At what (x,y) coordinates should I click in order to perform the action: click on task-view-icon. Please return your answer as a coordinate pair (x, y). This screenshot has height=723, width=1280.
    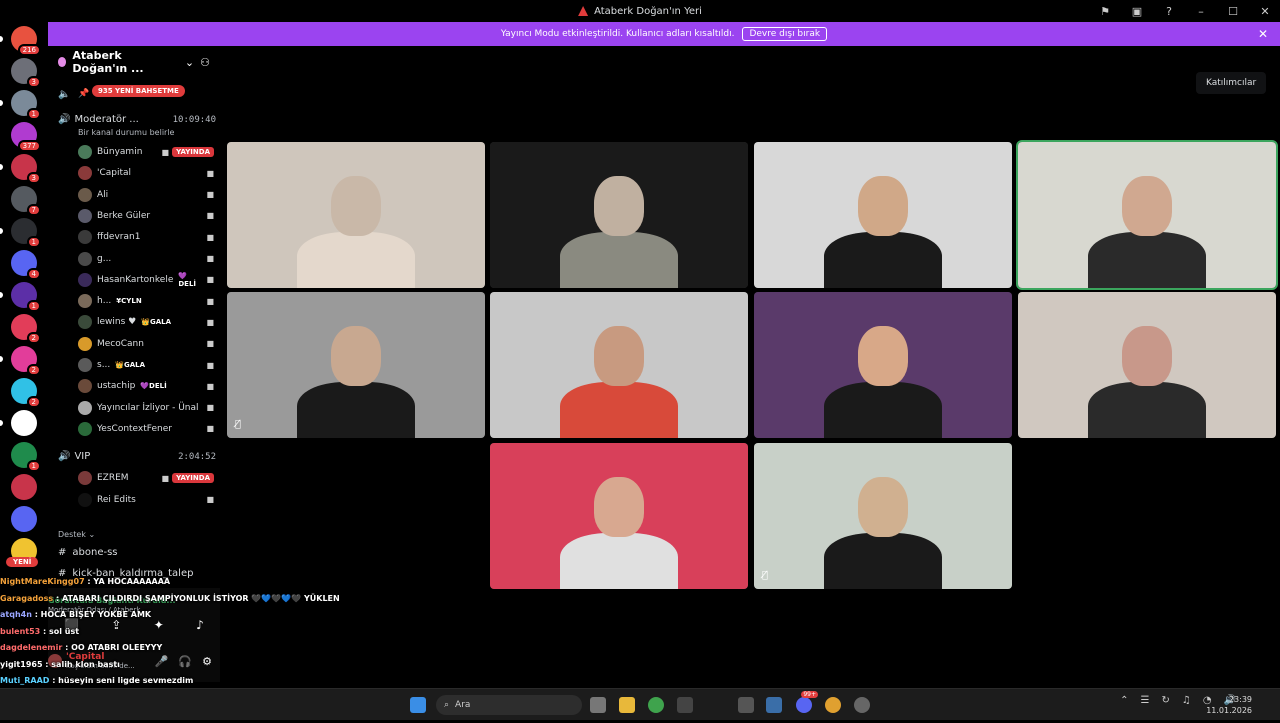
    Looking at the image, I should click on (598, 705).